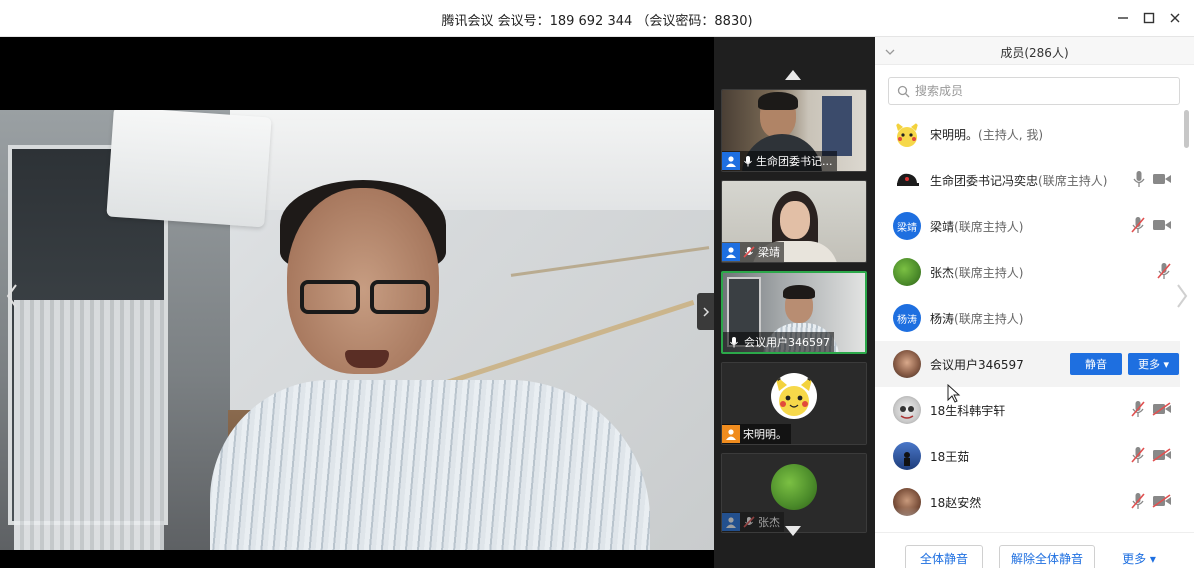 This screenshot has height=568, width=1194. What do you see at coordinates (954, 393) in the screenshot?
I see `mouse-cursor-icon` at bounding box center [954, 393].